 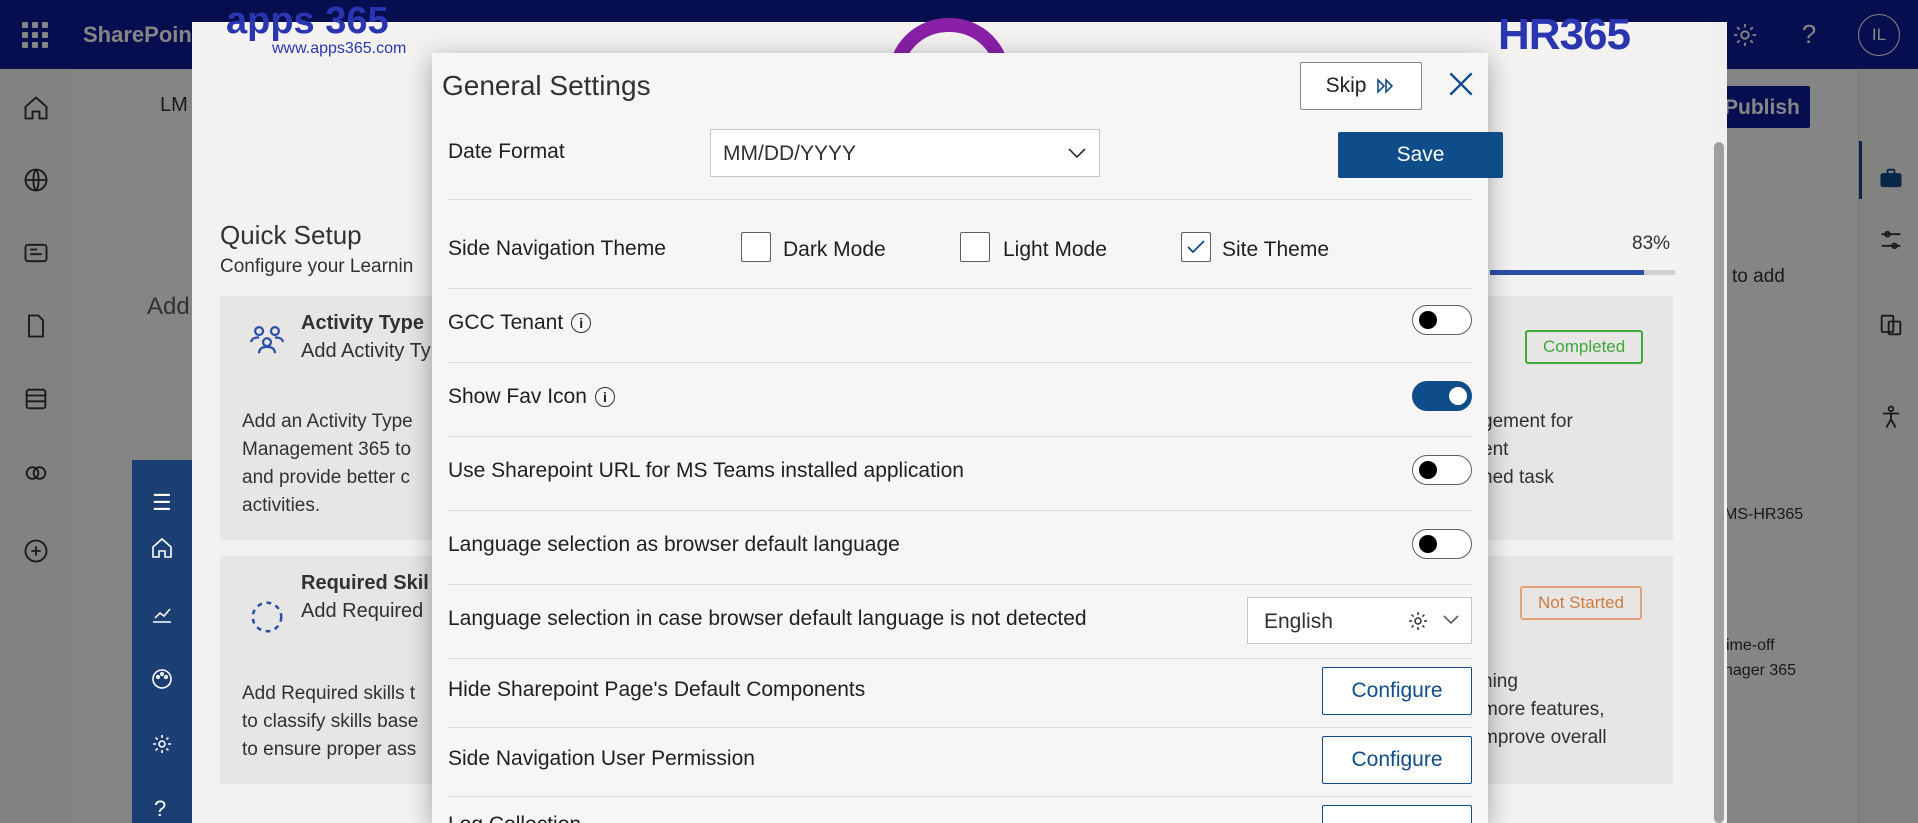 What do you see at coordinates (960, 400) in the screenshot?
I see `show-fav-icon-row: Show Fav Icon i` at bounding box center [960, 400].